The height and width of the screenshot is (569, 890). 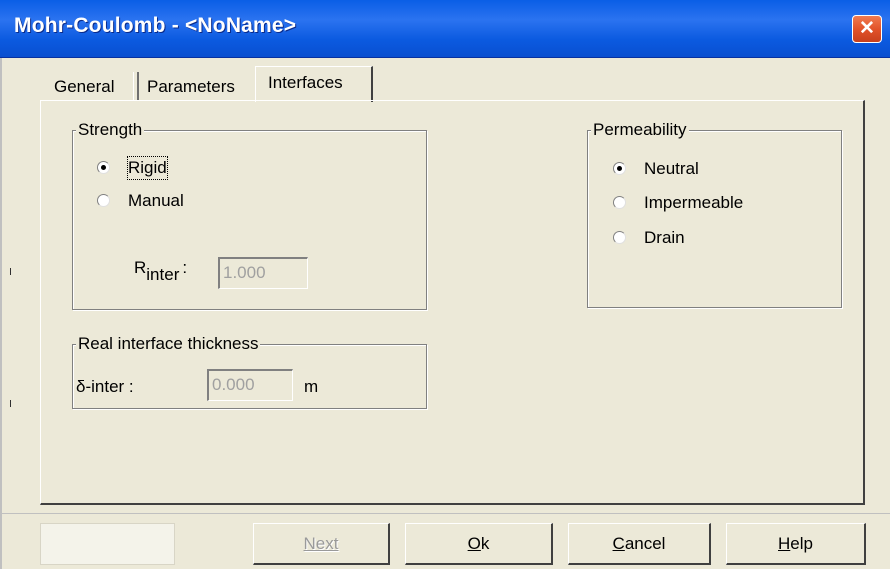 I want to click on button-bar-divider, so click(x=445, y=513).